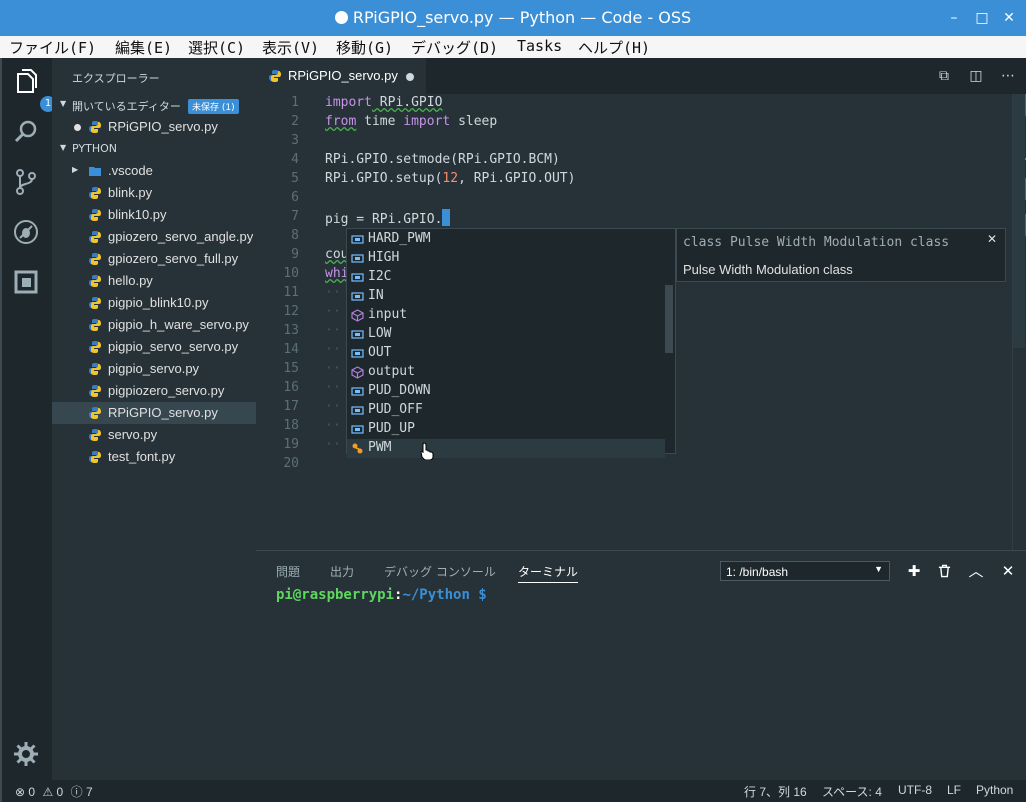  Describe the element at coordinates (1008, 76) in the screenshot. I see `more-actions-button: ⋯` at that location.